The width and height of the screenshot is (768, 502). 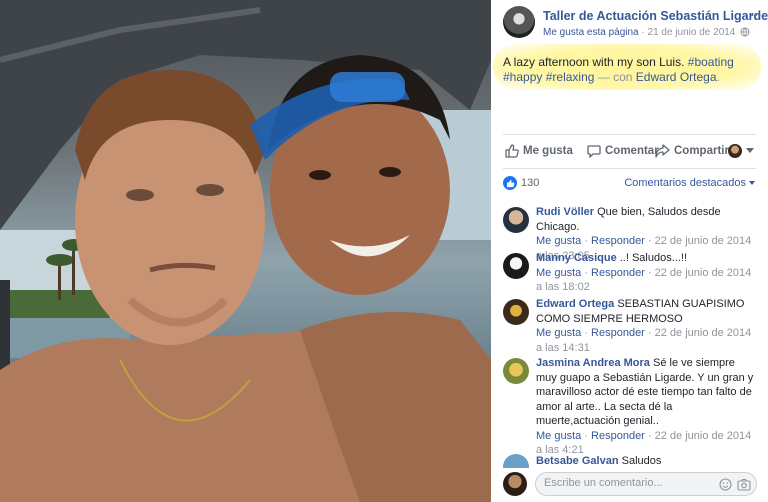 What do you see at coordinates (577, 461) in the screenshot?
I see `commenter-name: Betsabe Galvan` at bounding box center [577, 461].